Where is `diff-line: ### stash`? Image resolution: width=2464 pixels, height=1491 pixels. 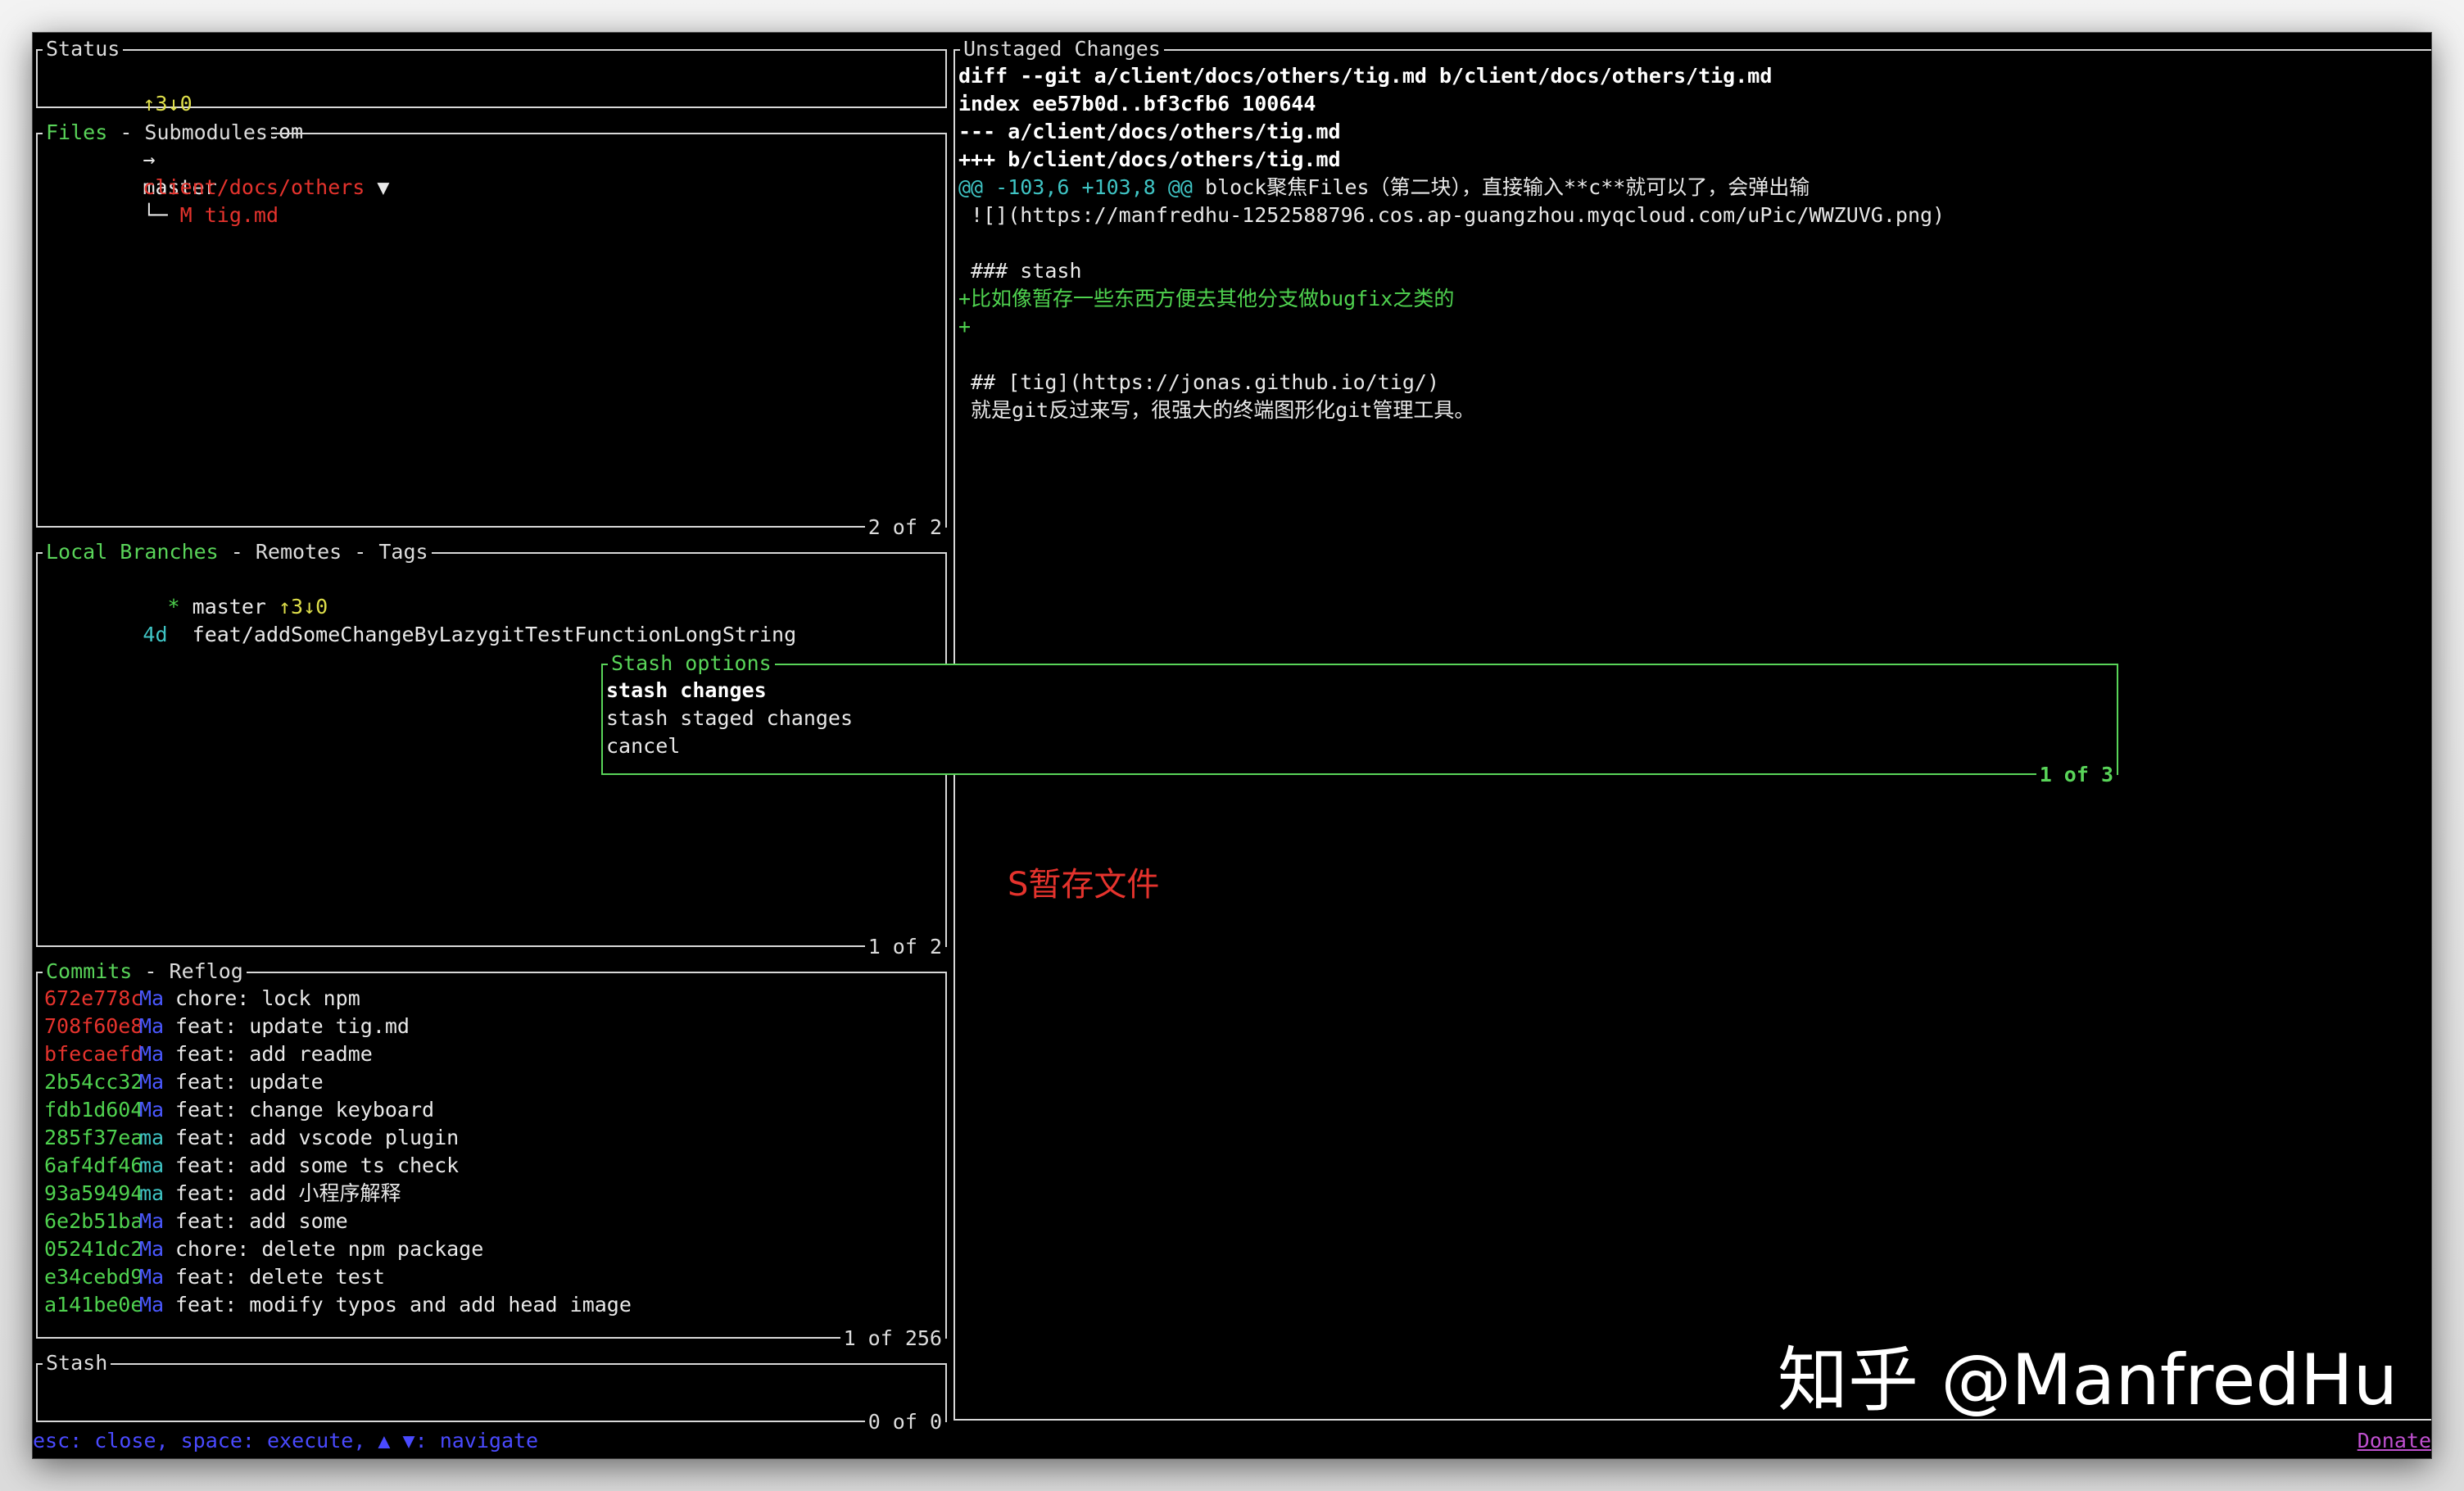 diff-line: ### stash is located at coordinates (1020, 271).